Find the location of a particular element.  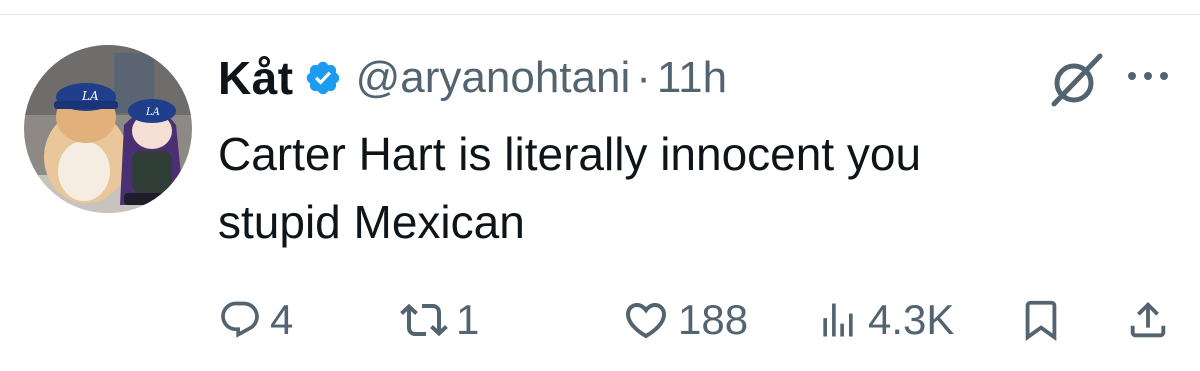

tweet-header: Kåt @aryanohtani · 11h is located at coordinates (472, 78).